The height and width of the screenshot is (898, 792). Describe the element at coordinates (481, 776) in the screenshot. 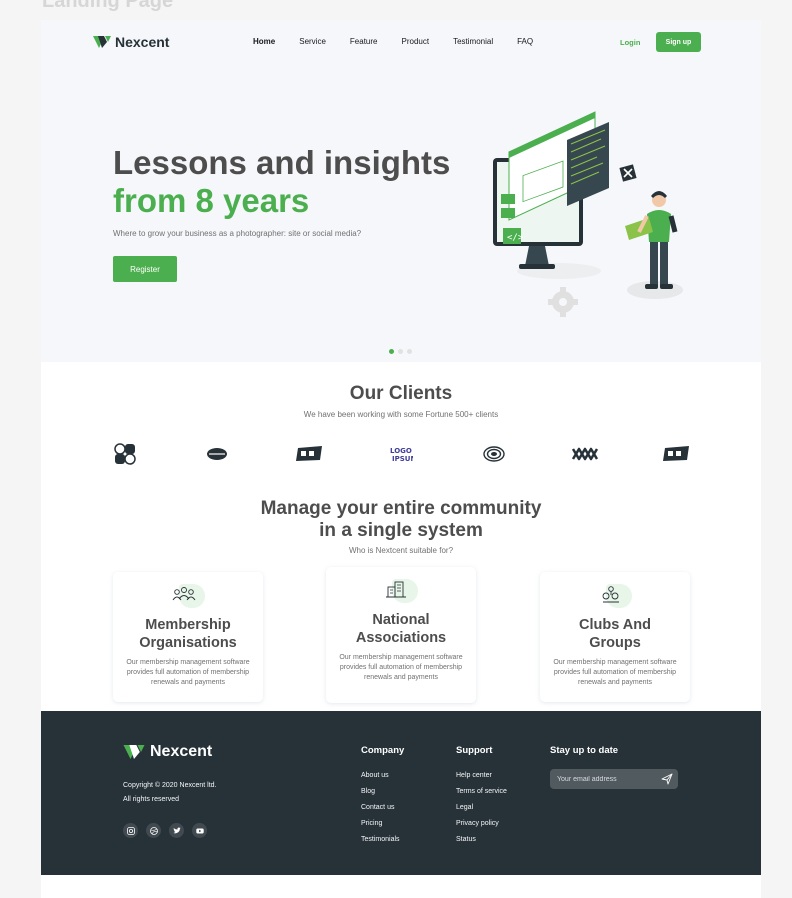

I see `footer-link-help: Help center` at that location.